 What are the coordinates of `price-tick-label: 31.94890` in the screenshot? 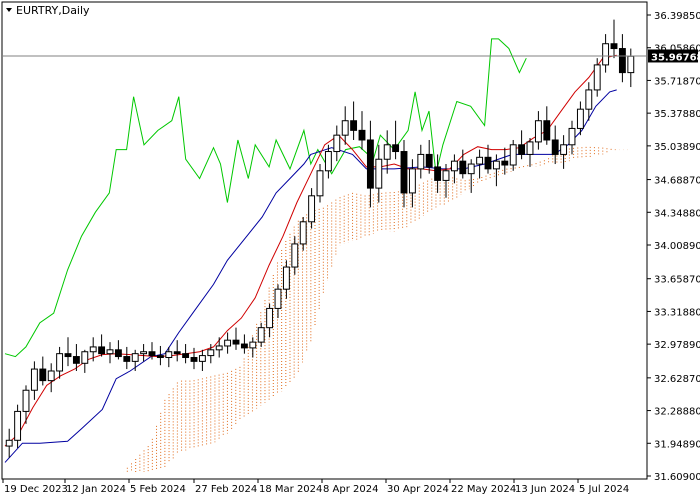 It's located at (677, 444).